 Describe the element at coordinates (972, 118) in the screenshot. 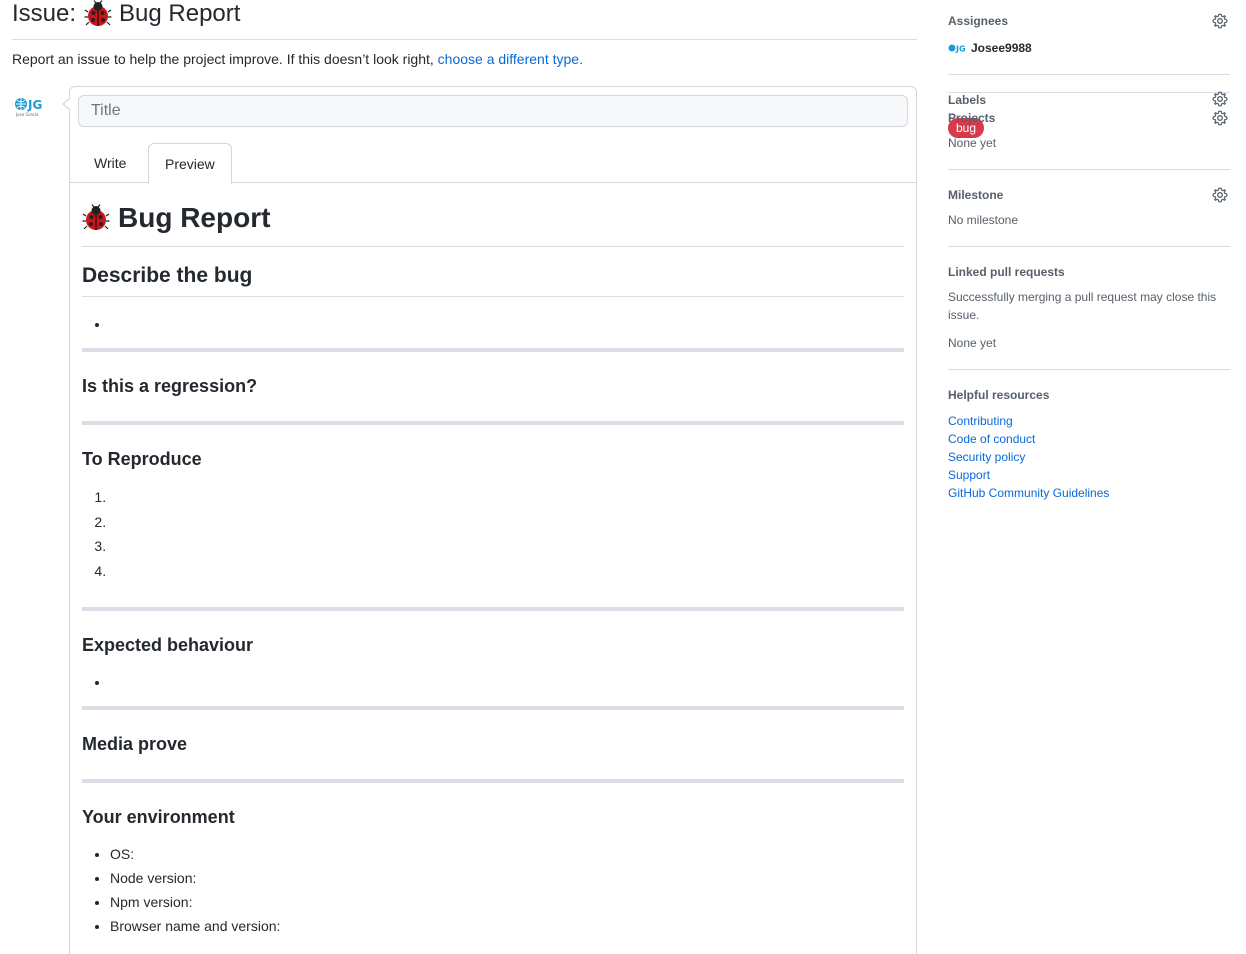

I see `projects-heading: Projects` at that location.